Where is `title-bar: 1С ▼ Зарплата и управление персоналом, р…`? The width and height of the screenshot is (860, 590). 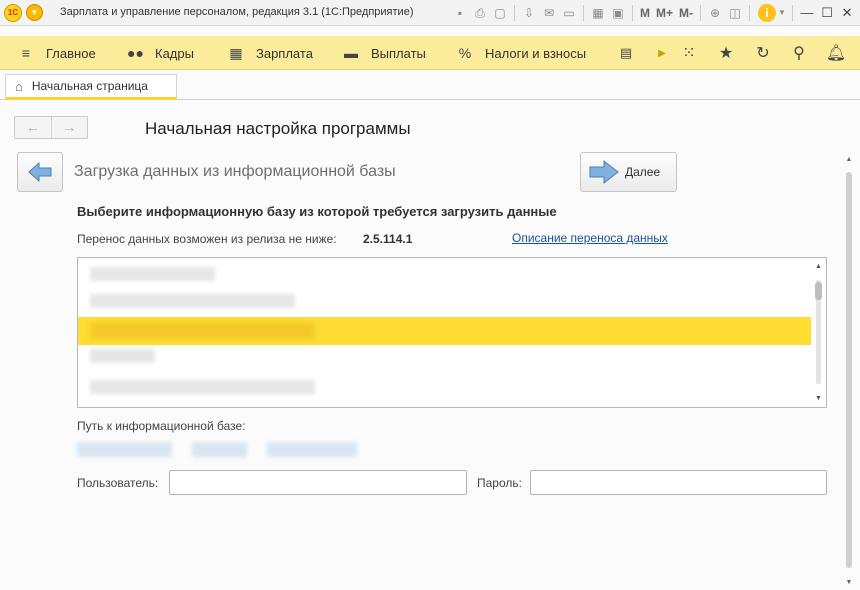 title-bar: 1С ▼ Зарплата и управление персоналом, р… is located at coordinates (430, 13).